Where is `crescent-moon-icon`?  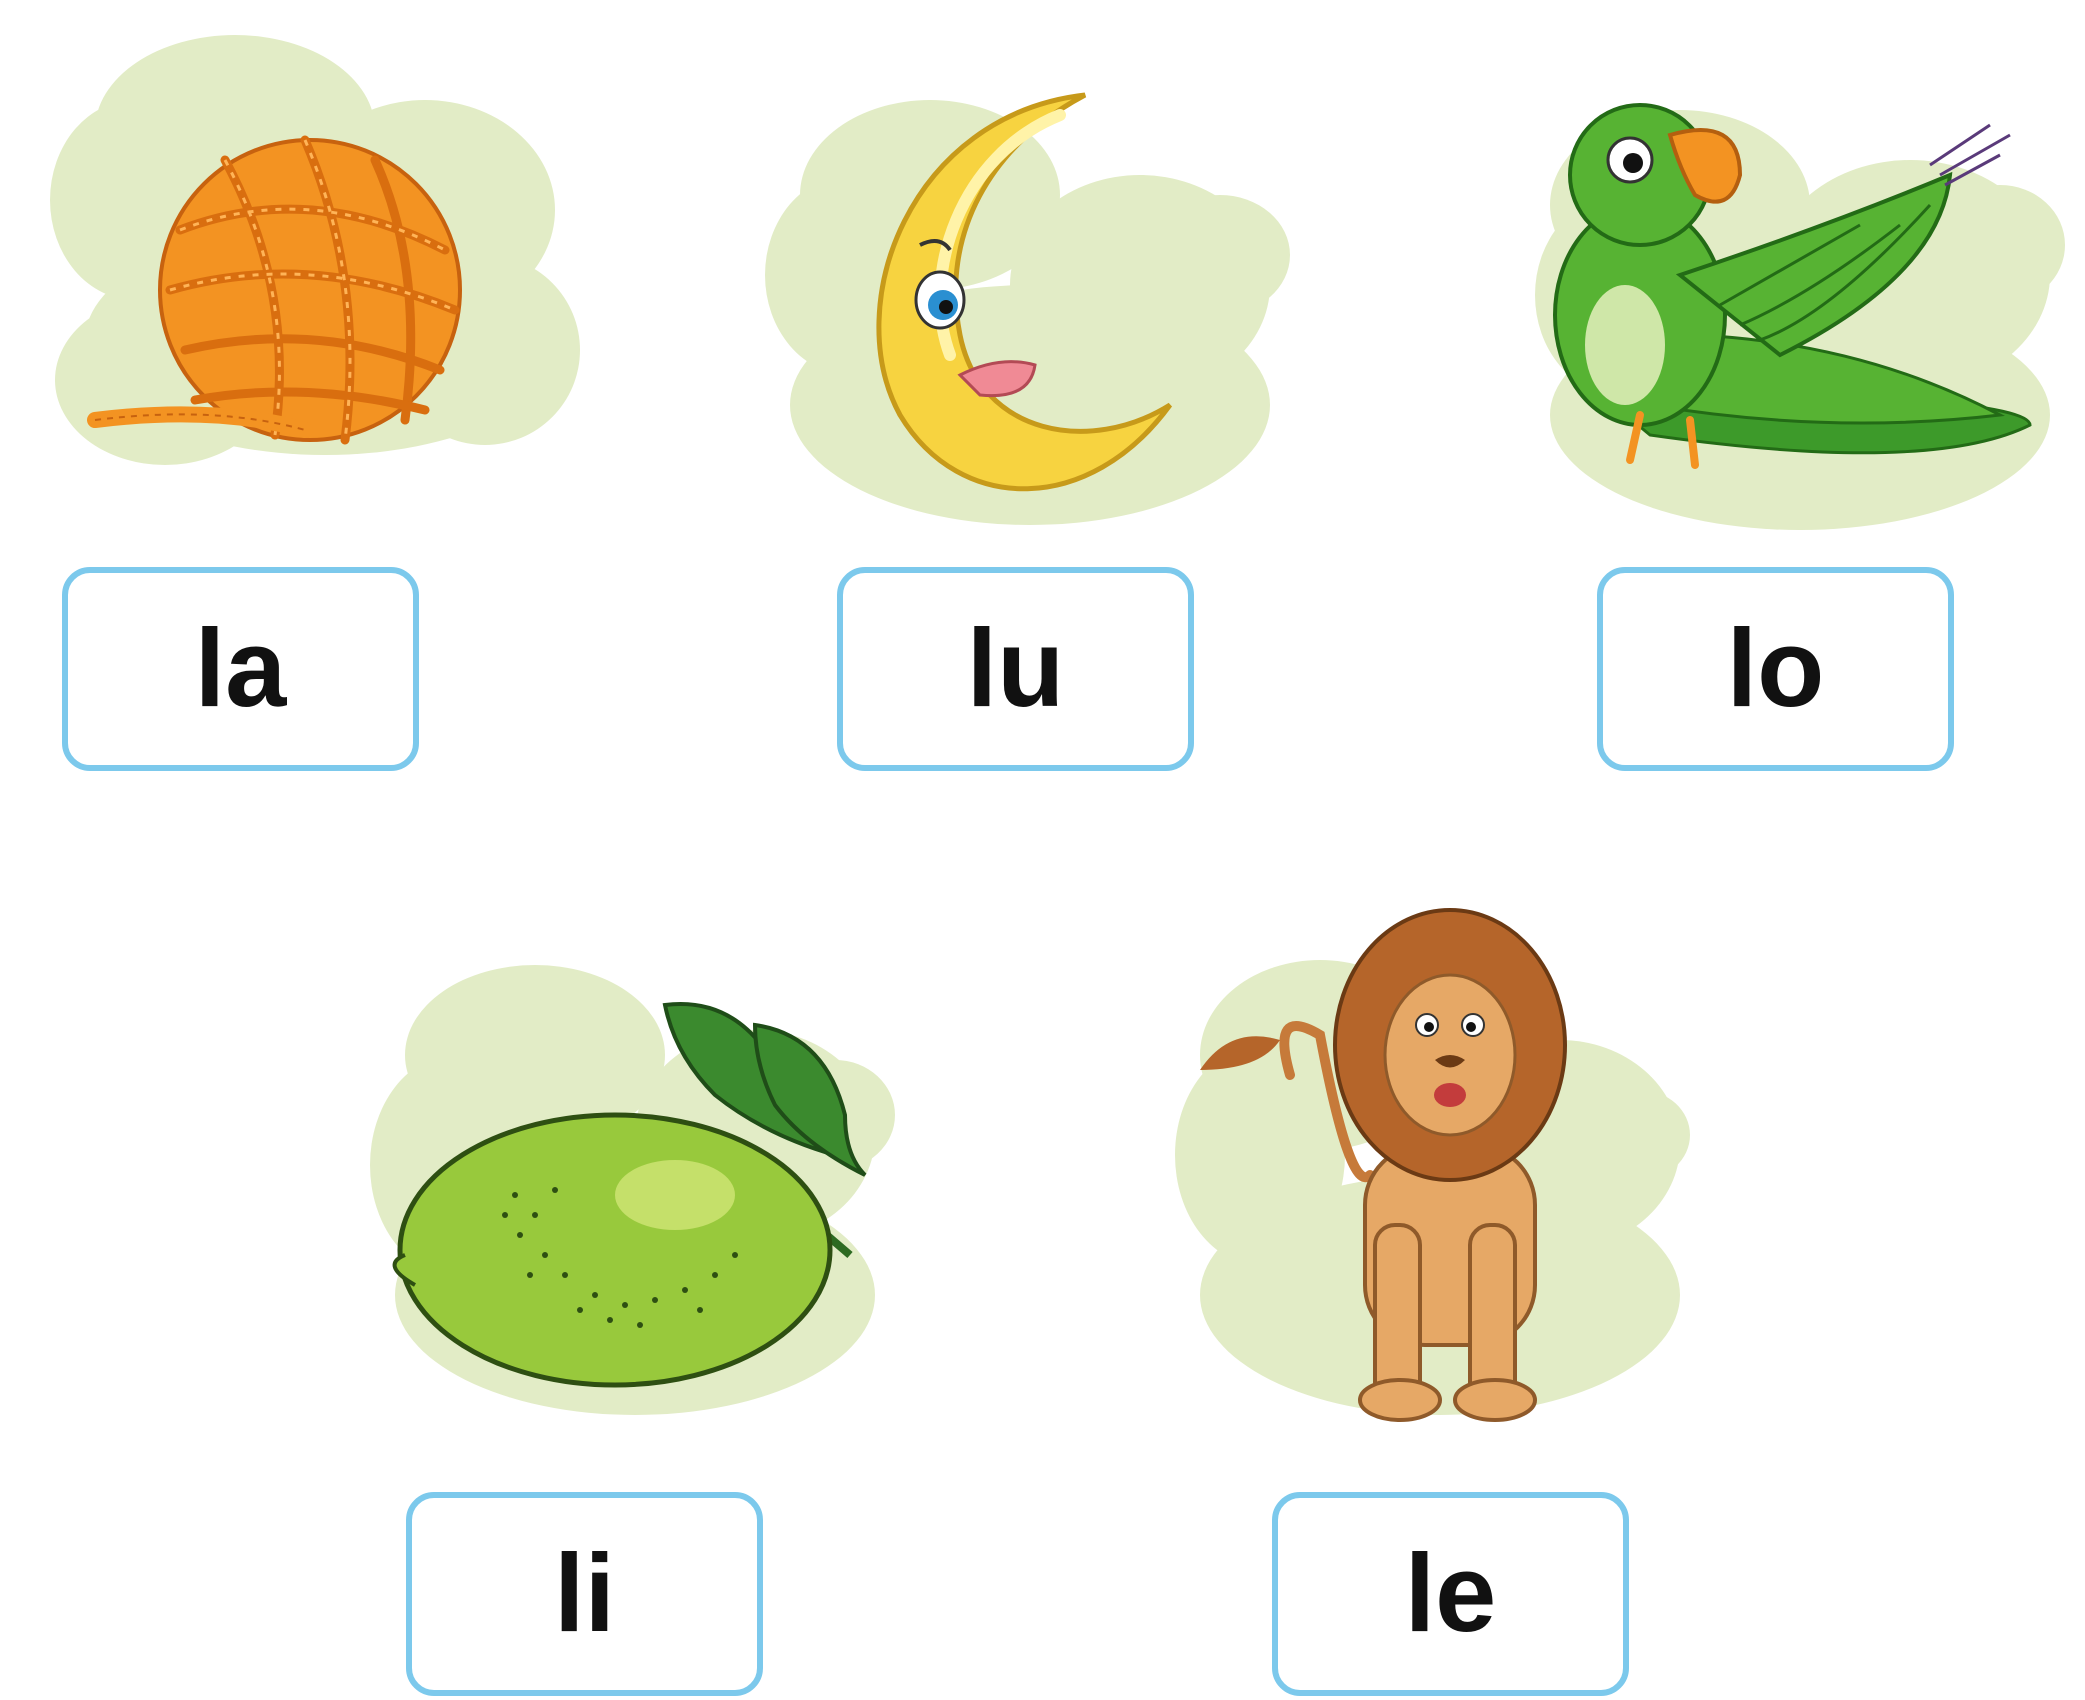 crescent-moon-icon is located at coordinates (1027, 308).